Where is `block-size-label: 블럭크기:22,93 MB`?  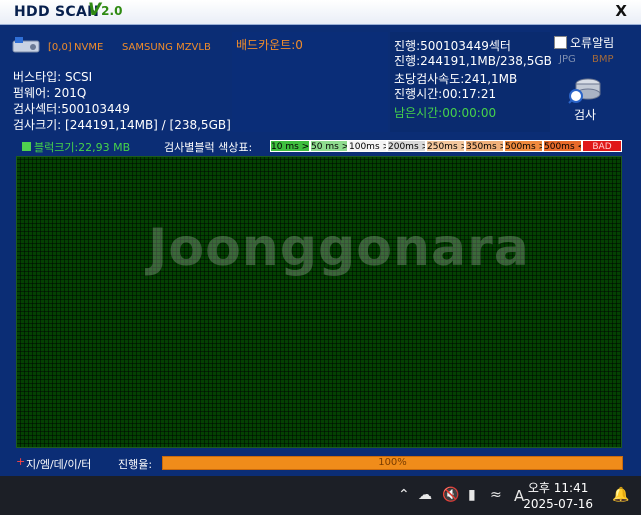 block-size-label: 블럭크기:22,93 MB is located at coordinates (82, 147).